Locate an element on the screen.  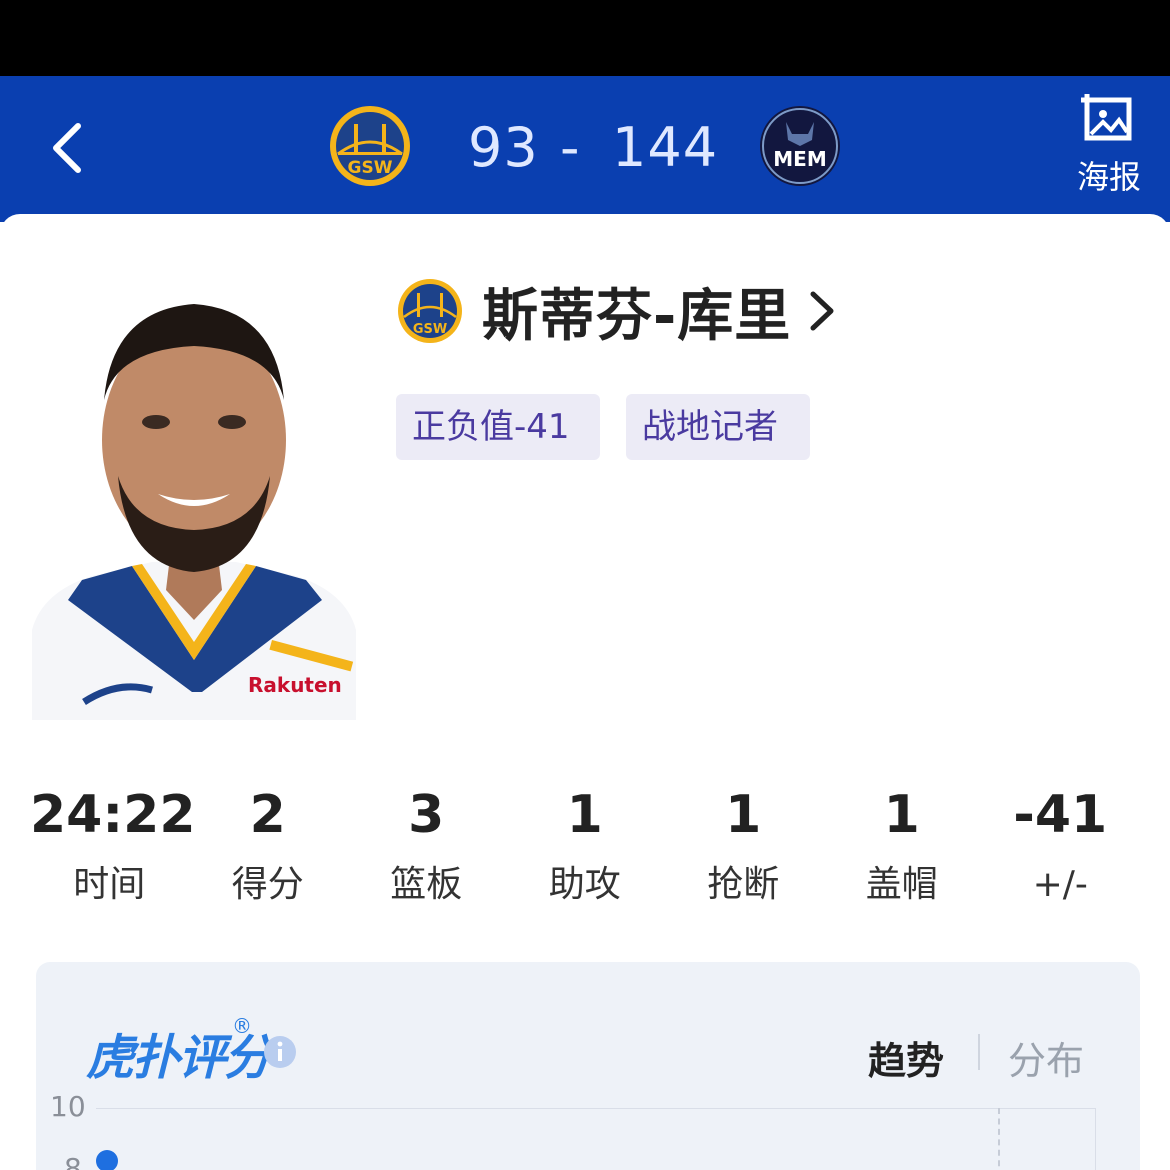
badge-team-text: GSW is located at coordinates (430, 329).